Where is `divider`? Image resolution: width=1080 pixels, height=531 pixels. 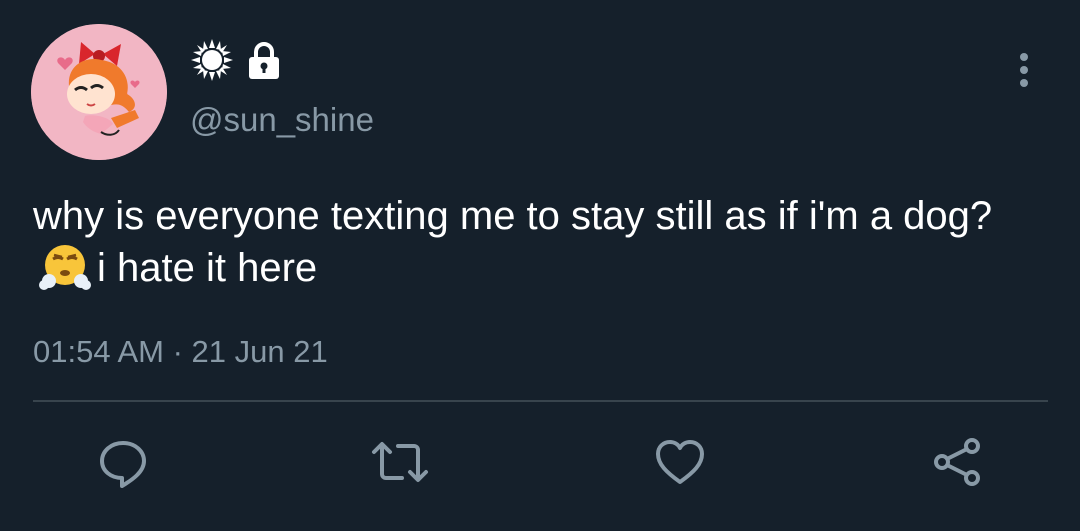
divider is located at coordinates (540, 401).